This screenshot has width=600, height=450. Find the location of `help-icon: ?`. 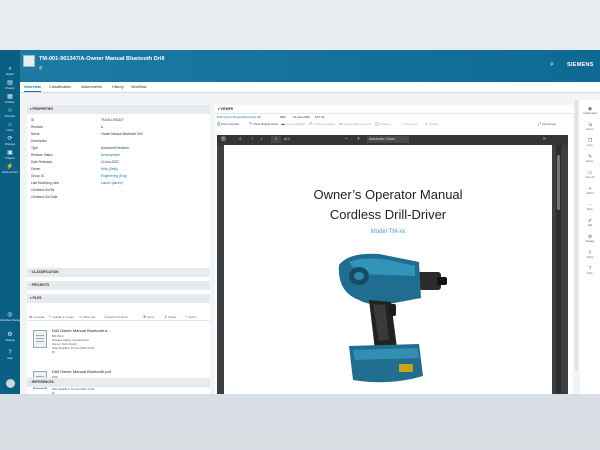

help-icon: ? is located at coordinates (10, 353).